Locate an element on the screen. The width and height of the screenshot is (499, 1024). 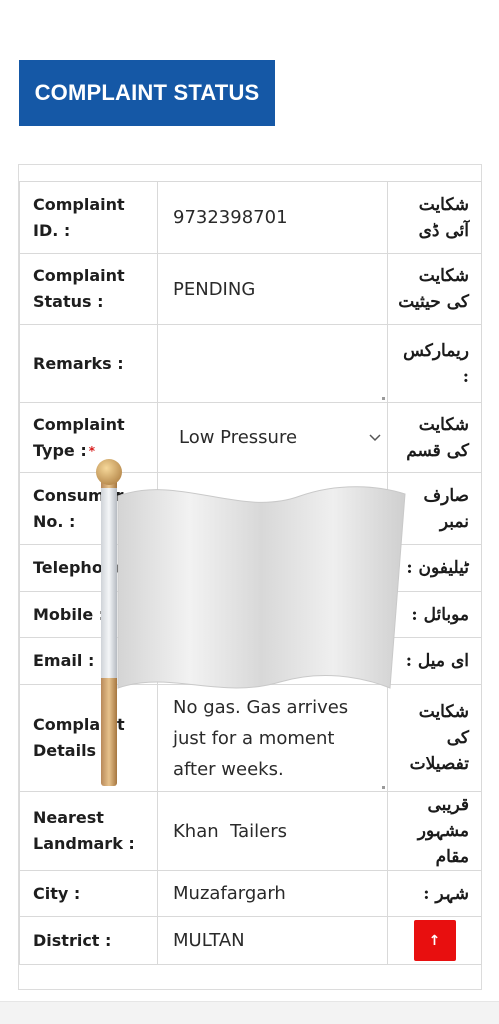
district-urdu-cell: ↑ is located at coordinates (434, 940).